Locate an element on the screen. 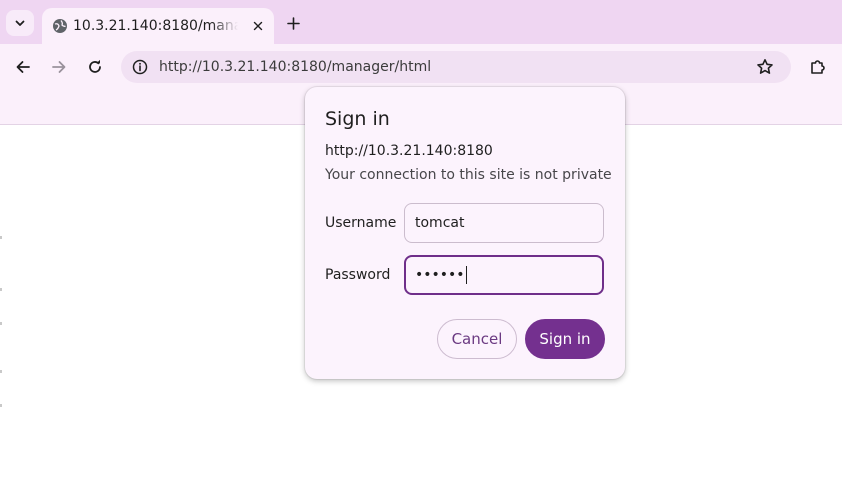 The height and width of the screenshot is (481, 842). sign-in-button: Sign in is located at coordinates (565, 339).